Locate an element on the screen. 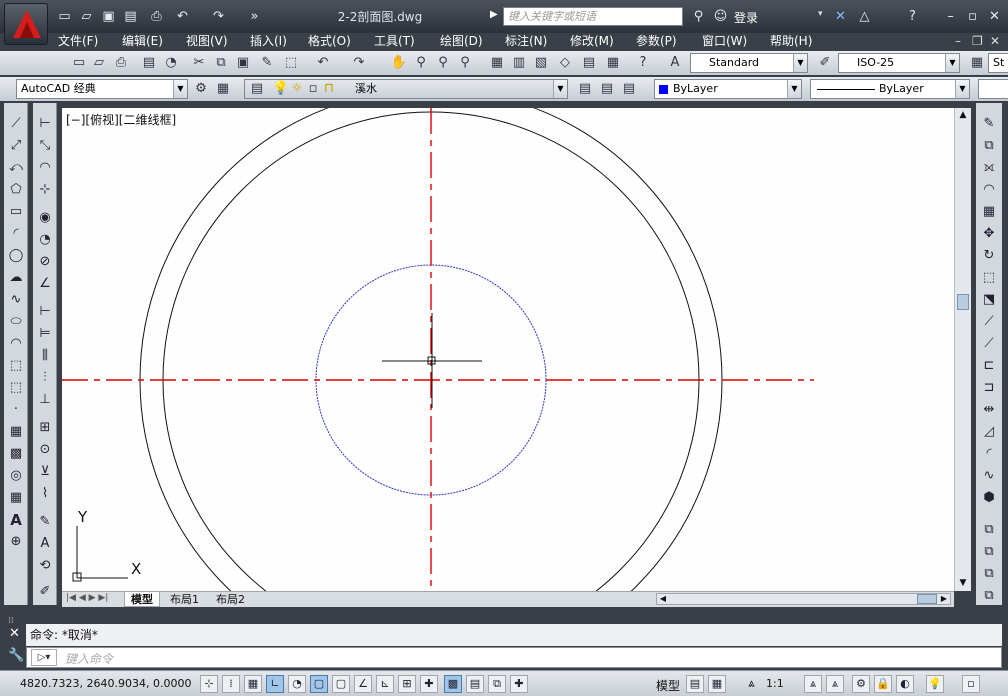  ordinate-dim-icon: ⊹ is located at coordinates (45, 190).